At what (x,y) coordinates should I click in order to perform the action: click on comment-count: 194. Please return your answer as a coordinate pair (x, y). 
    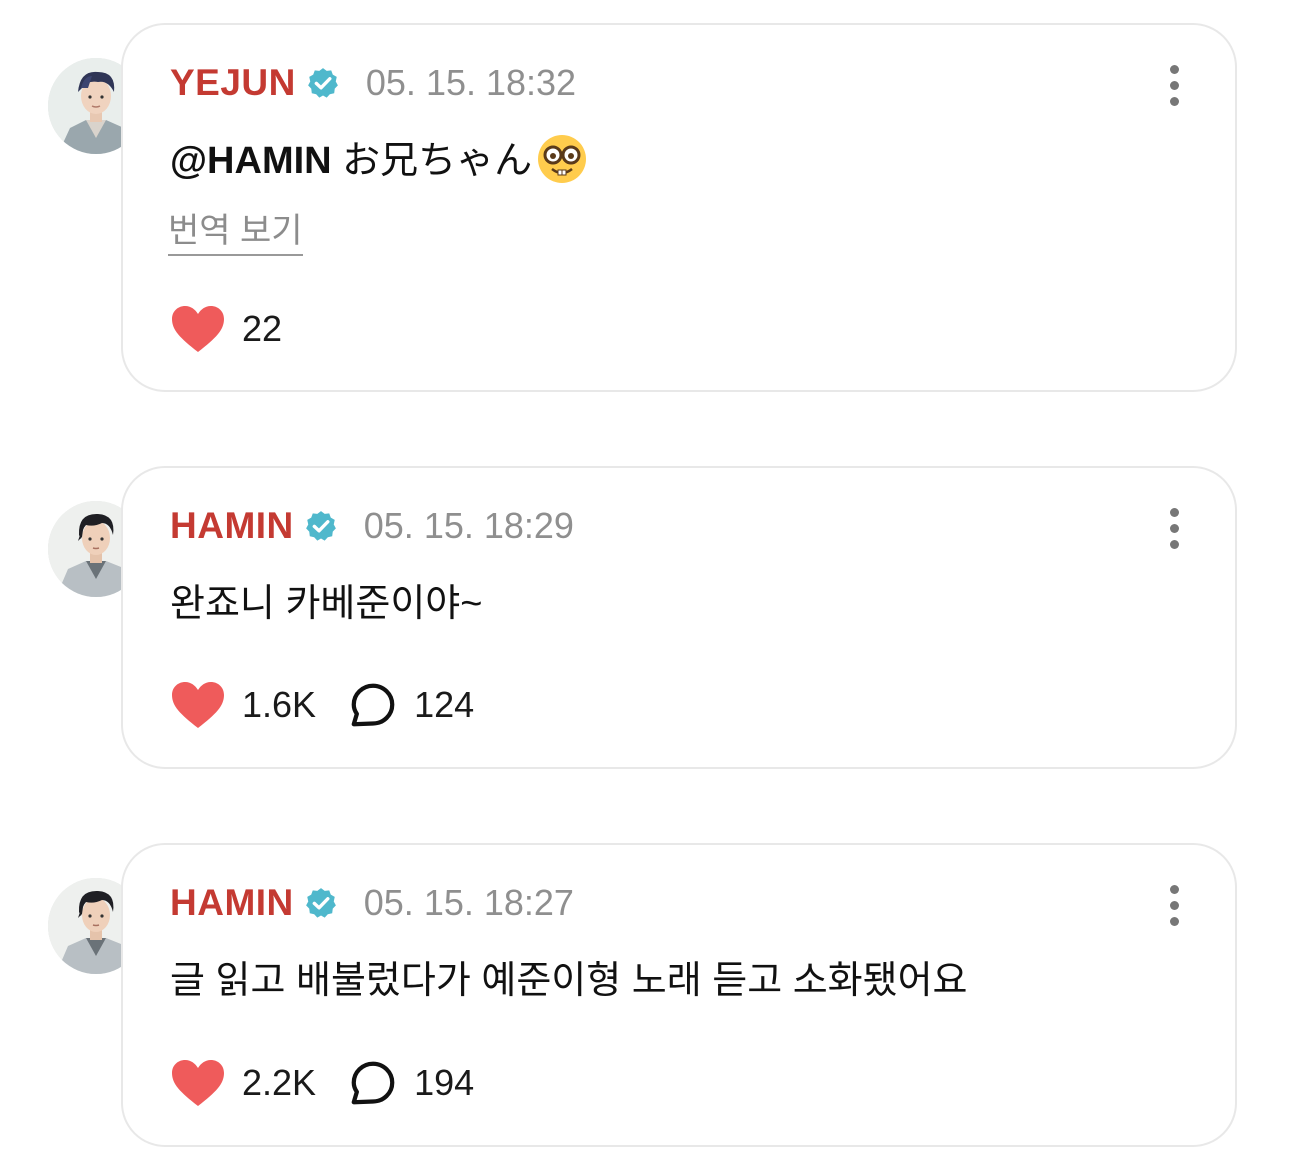
    Looking at the image, I should click on (444, 1082).